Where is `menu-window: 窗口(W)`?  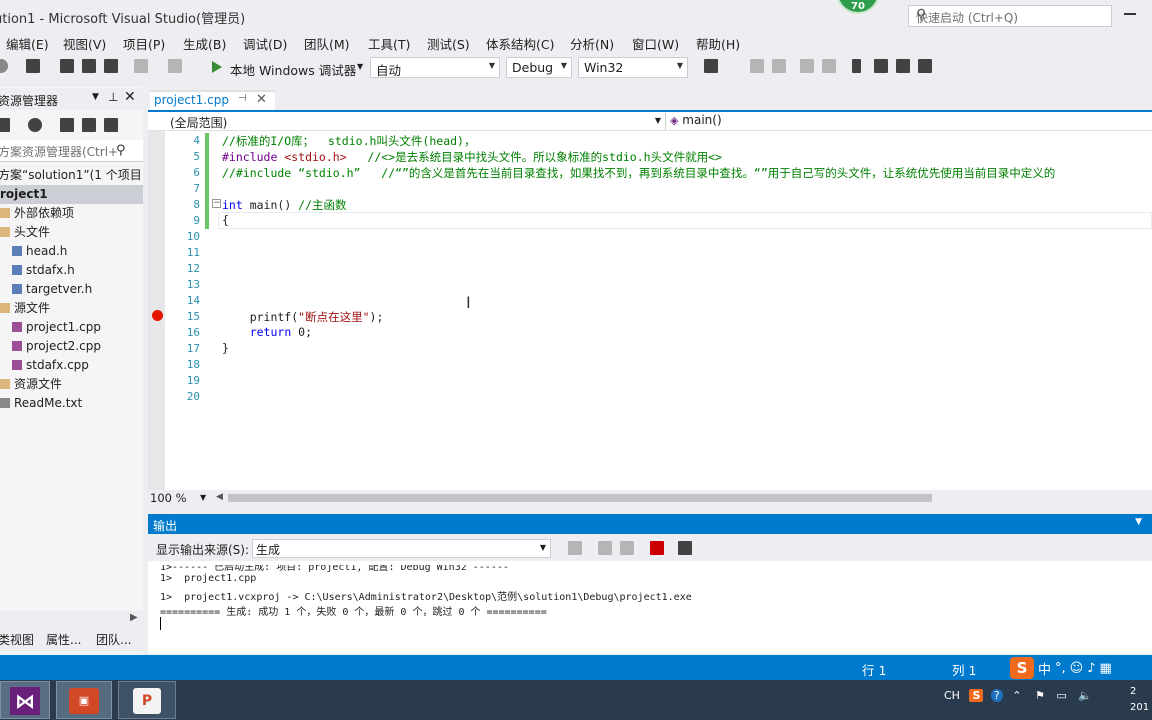
menu-window: 窗口(W) is located at coordinates (655, 43).